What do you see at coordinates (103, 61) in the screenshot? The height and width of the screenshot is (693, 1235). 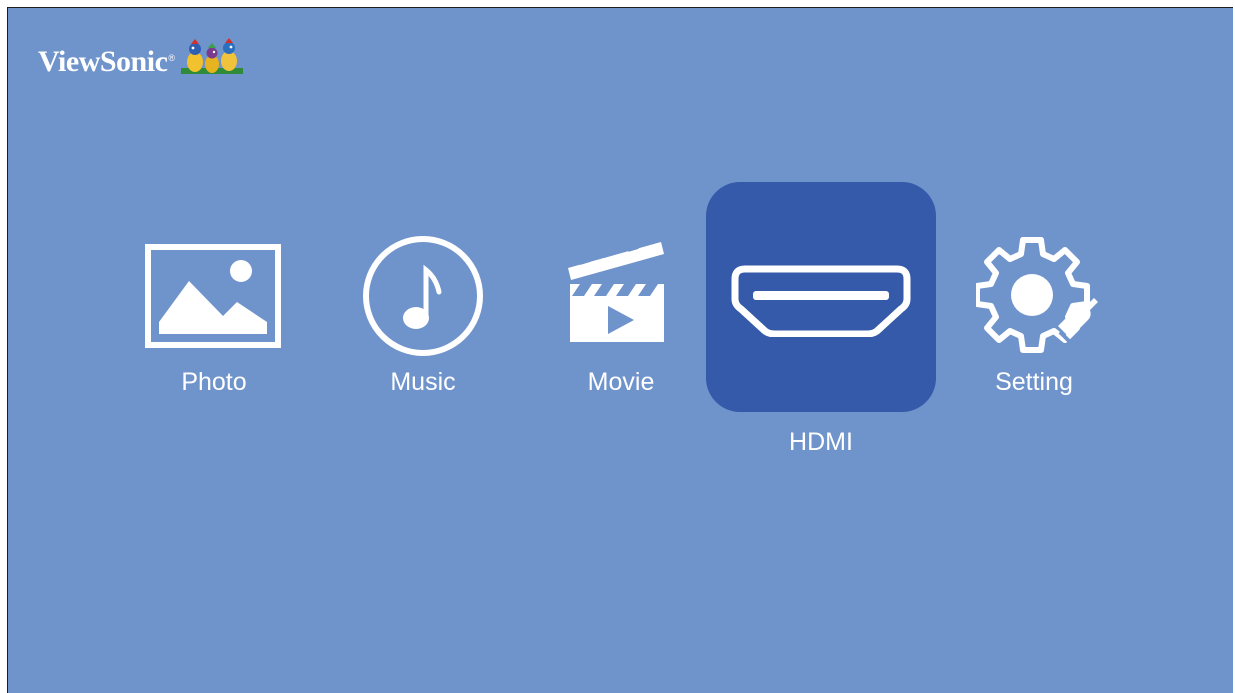 I see `brand-name: ViewSonic` at bounding box center [103, 61].